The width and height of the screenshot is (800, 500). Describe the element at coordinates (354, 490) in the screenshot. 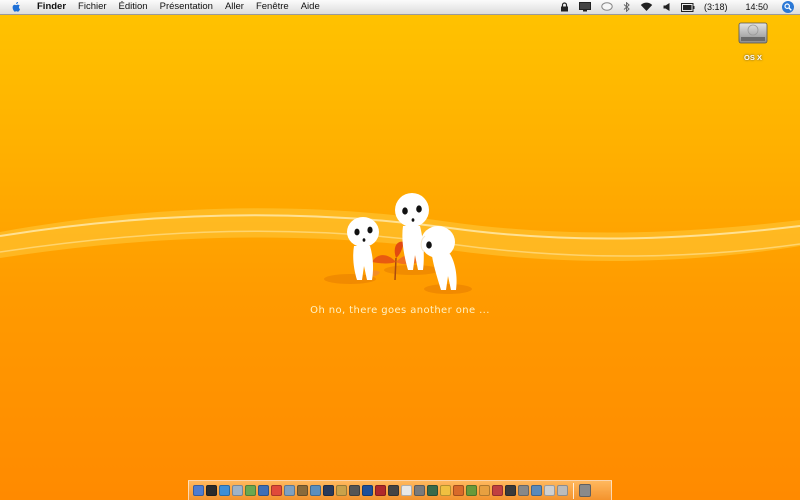

I see `idvd-icon` at that location.